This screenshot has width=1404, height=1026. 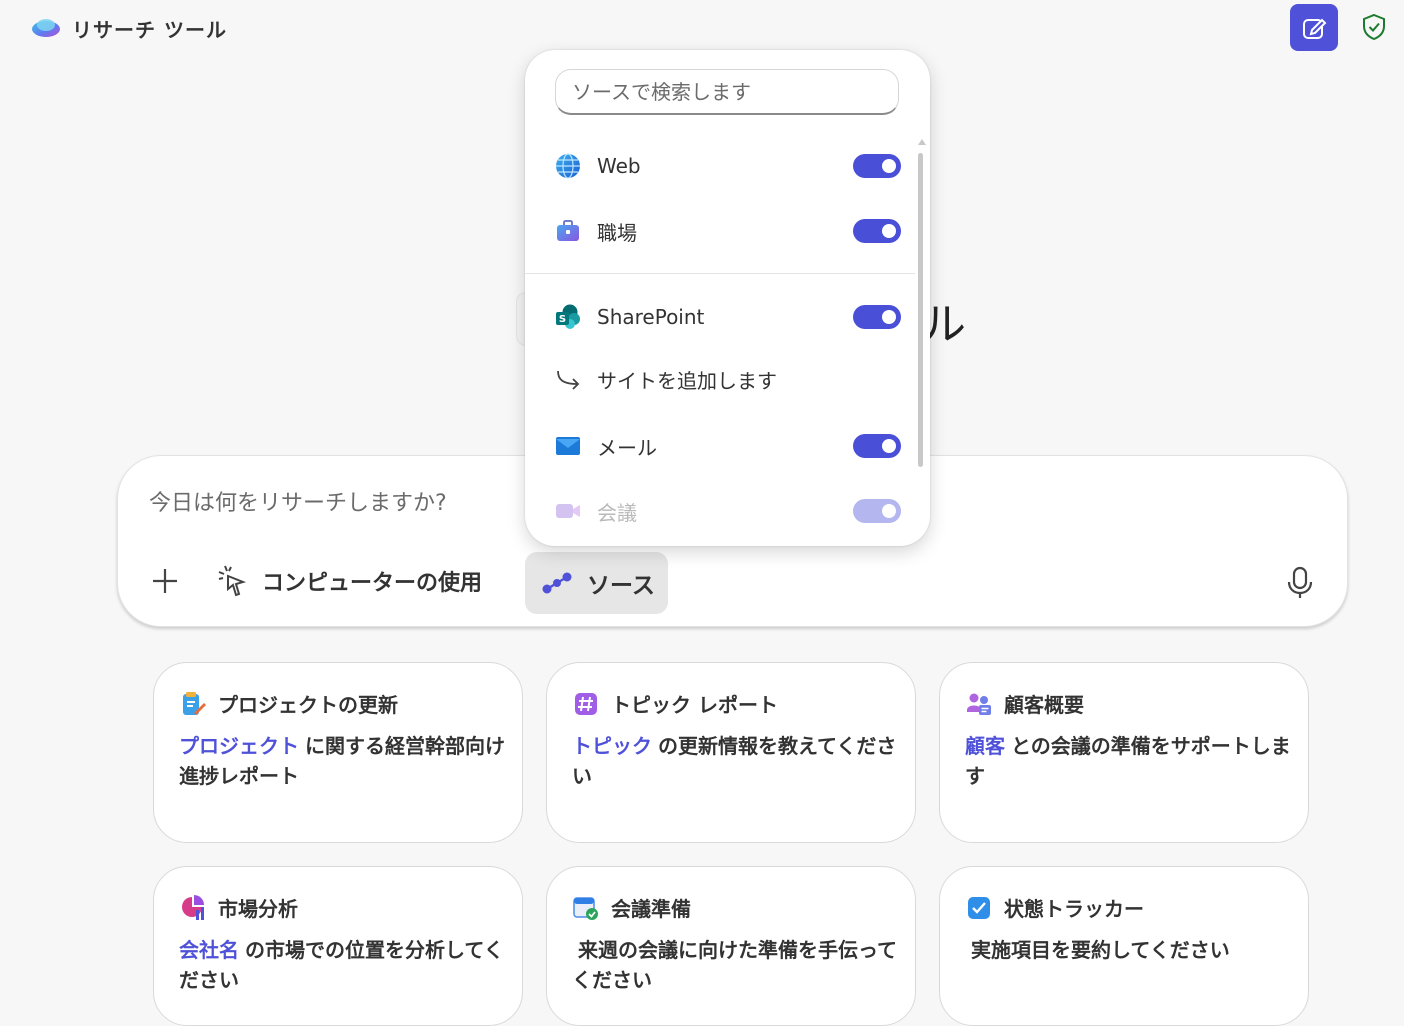 What do you see at coordinates (1074, 909) in the screenshot?
I see `card-title: 状態トラッカー` at bounding box center [1074, 909].